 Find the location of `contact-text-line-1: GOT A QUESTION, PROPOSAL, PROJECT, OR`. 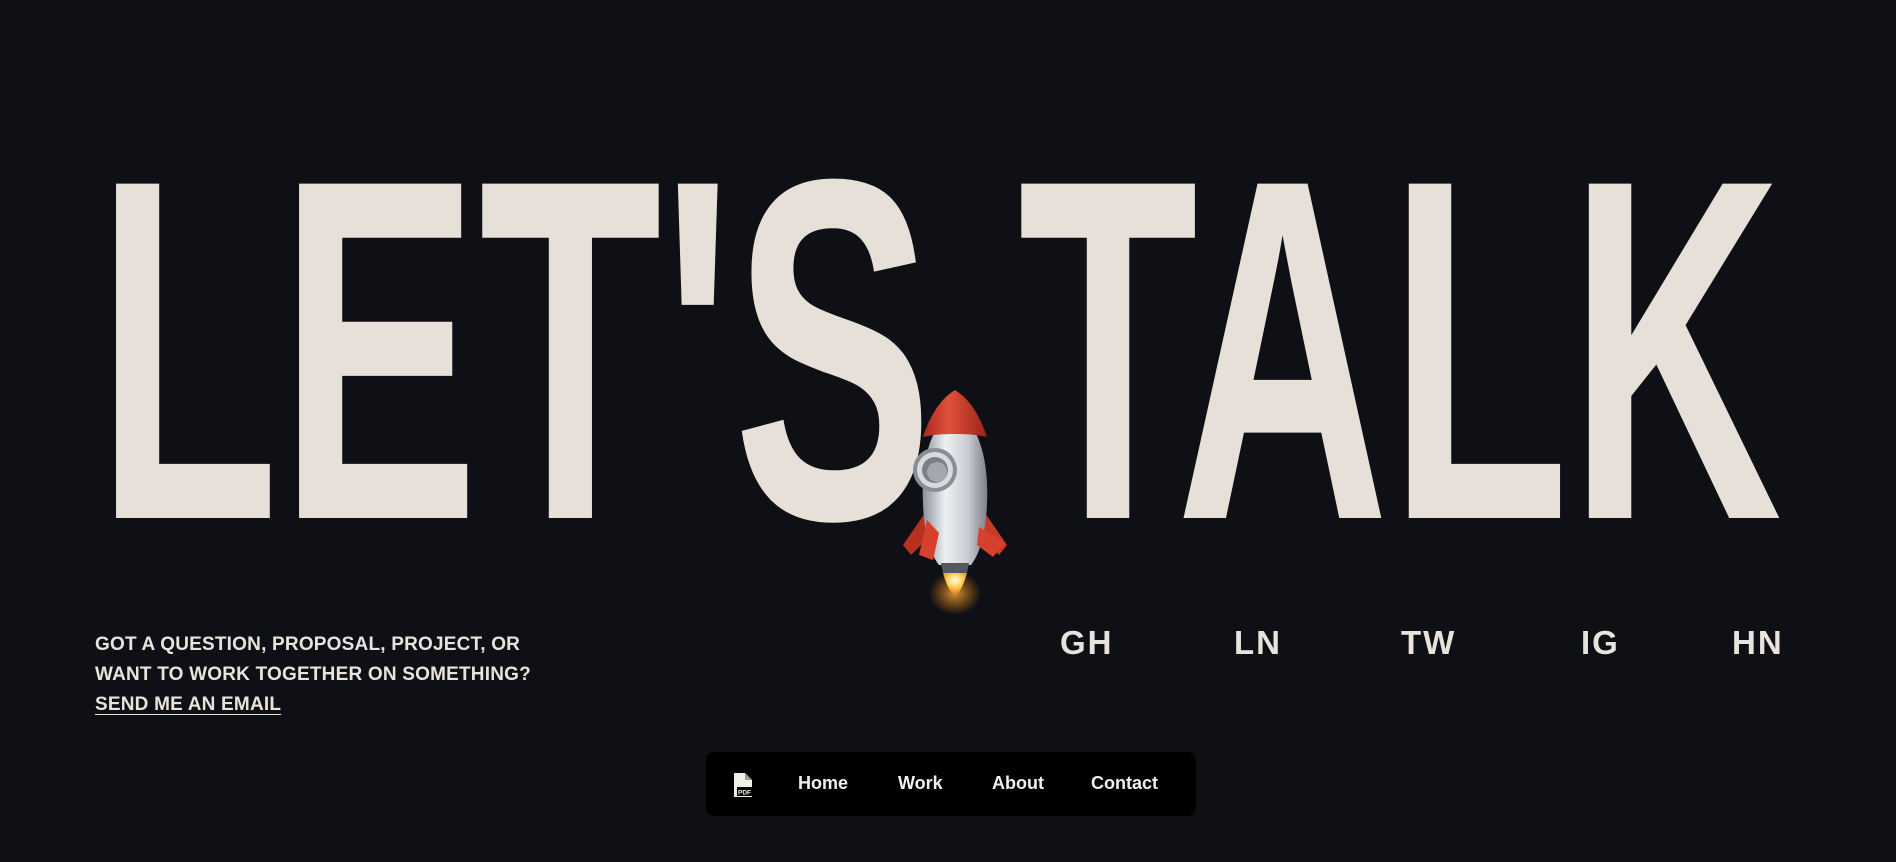

contact-text-line-1: GOT A QUESTION, PROPOSAL, PROJECT, OR is located at coordinates (308, 644).